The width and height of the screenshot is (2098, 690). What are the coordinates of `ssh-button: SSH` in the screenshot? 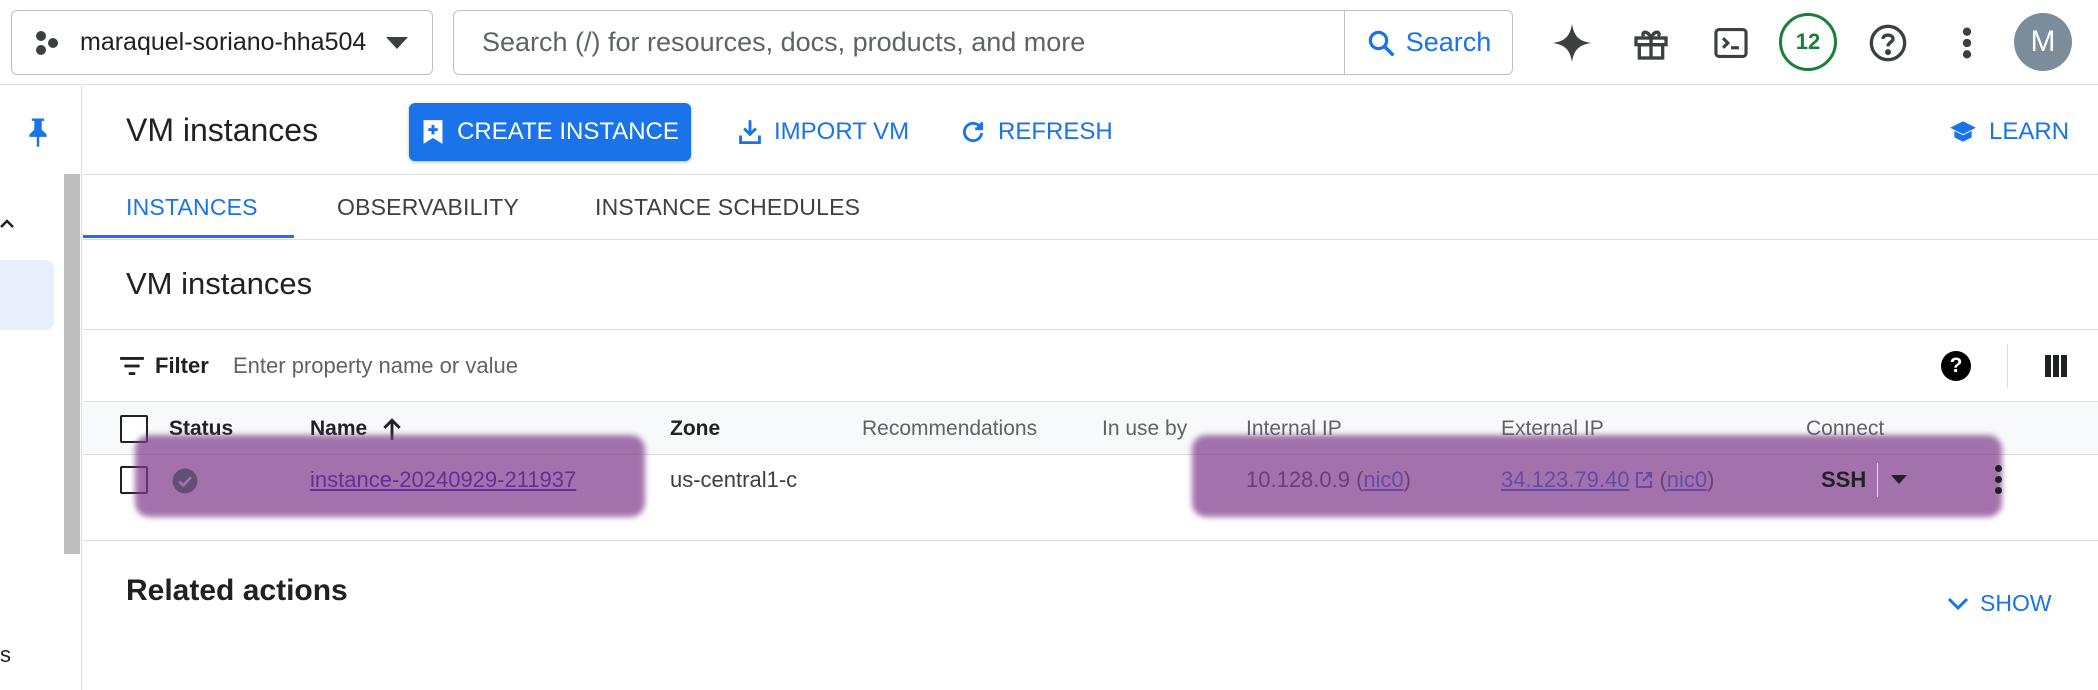 It's located at (1843, 480).